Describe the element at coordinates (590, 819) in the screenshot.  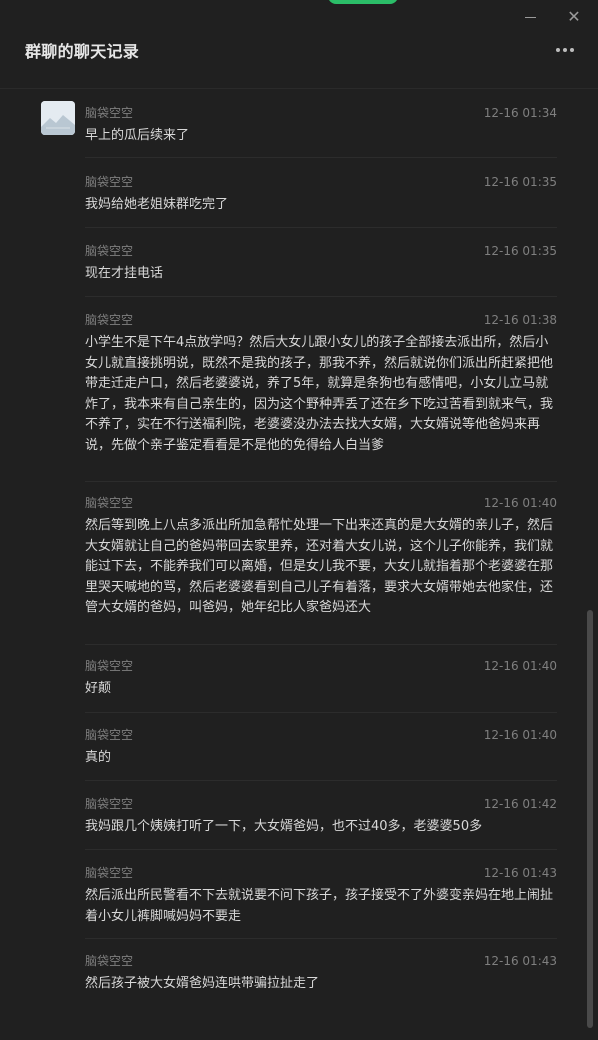
I see `scrollbar-thumb` at that location.